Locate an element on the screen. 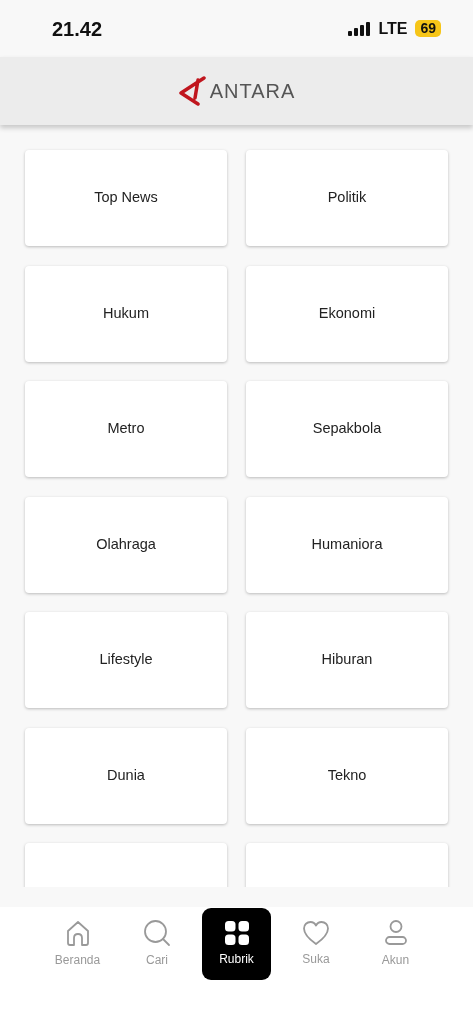 The image size is (473, 1024). heart-icon is located at coordinates (316, 933).